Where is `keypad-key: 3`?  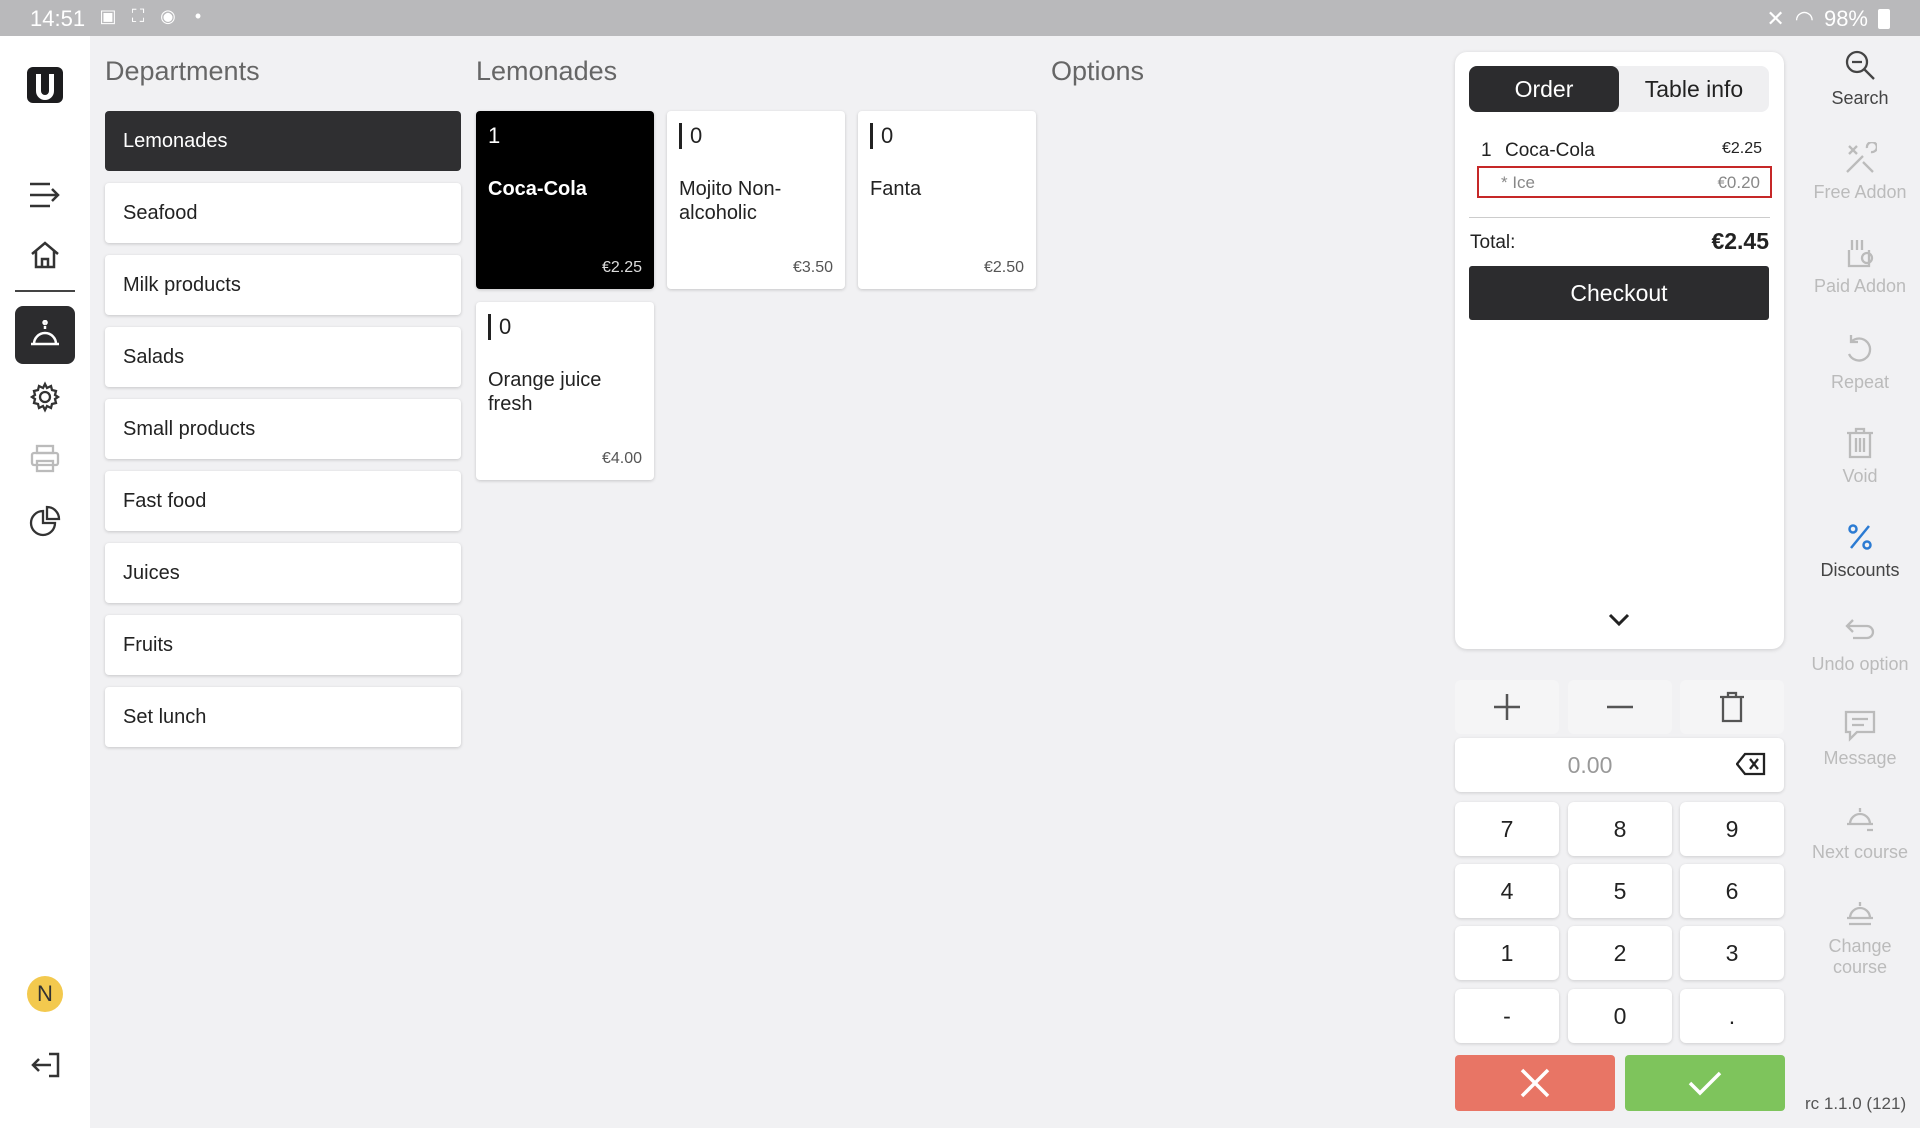
keypad-key: 3 is located at coordinates (1732, 953).